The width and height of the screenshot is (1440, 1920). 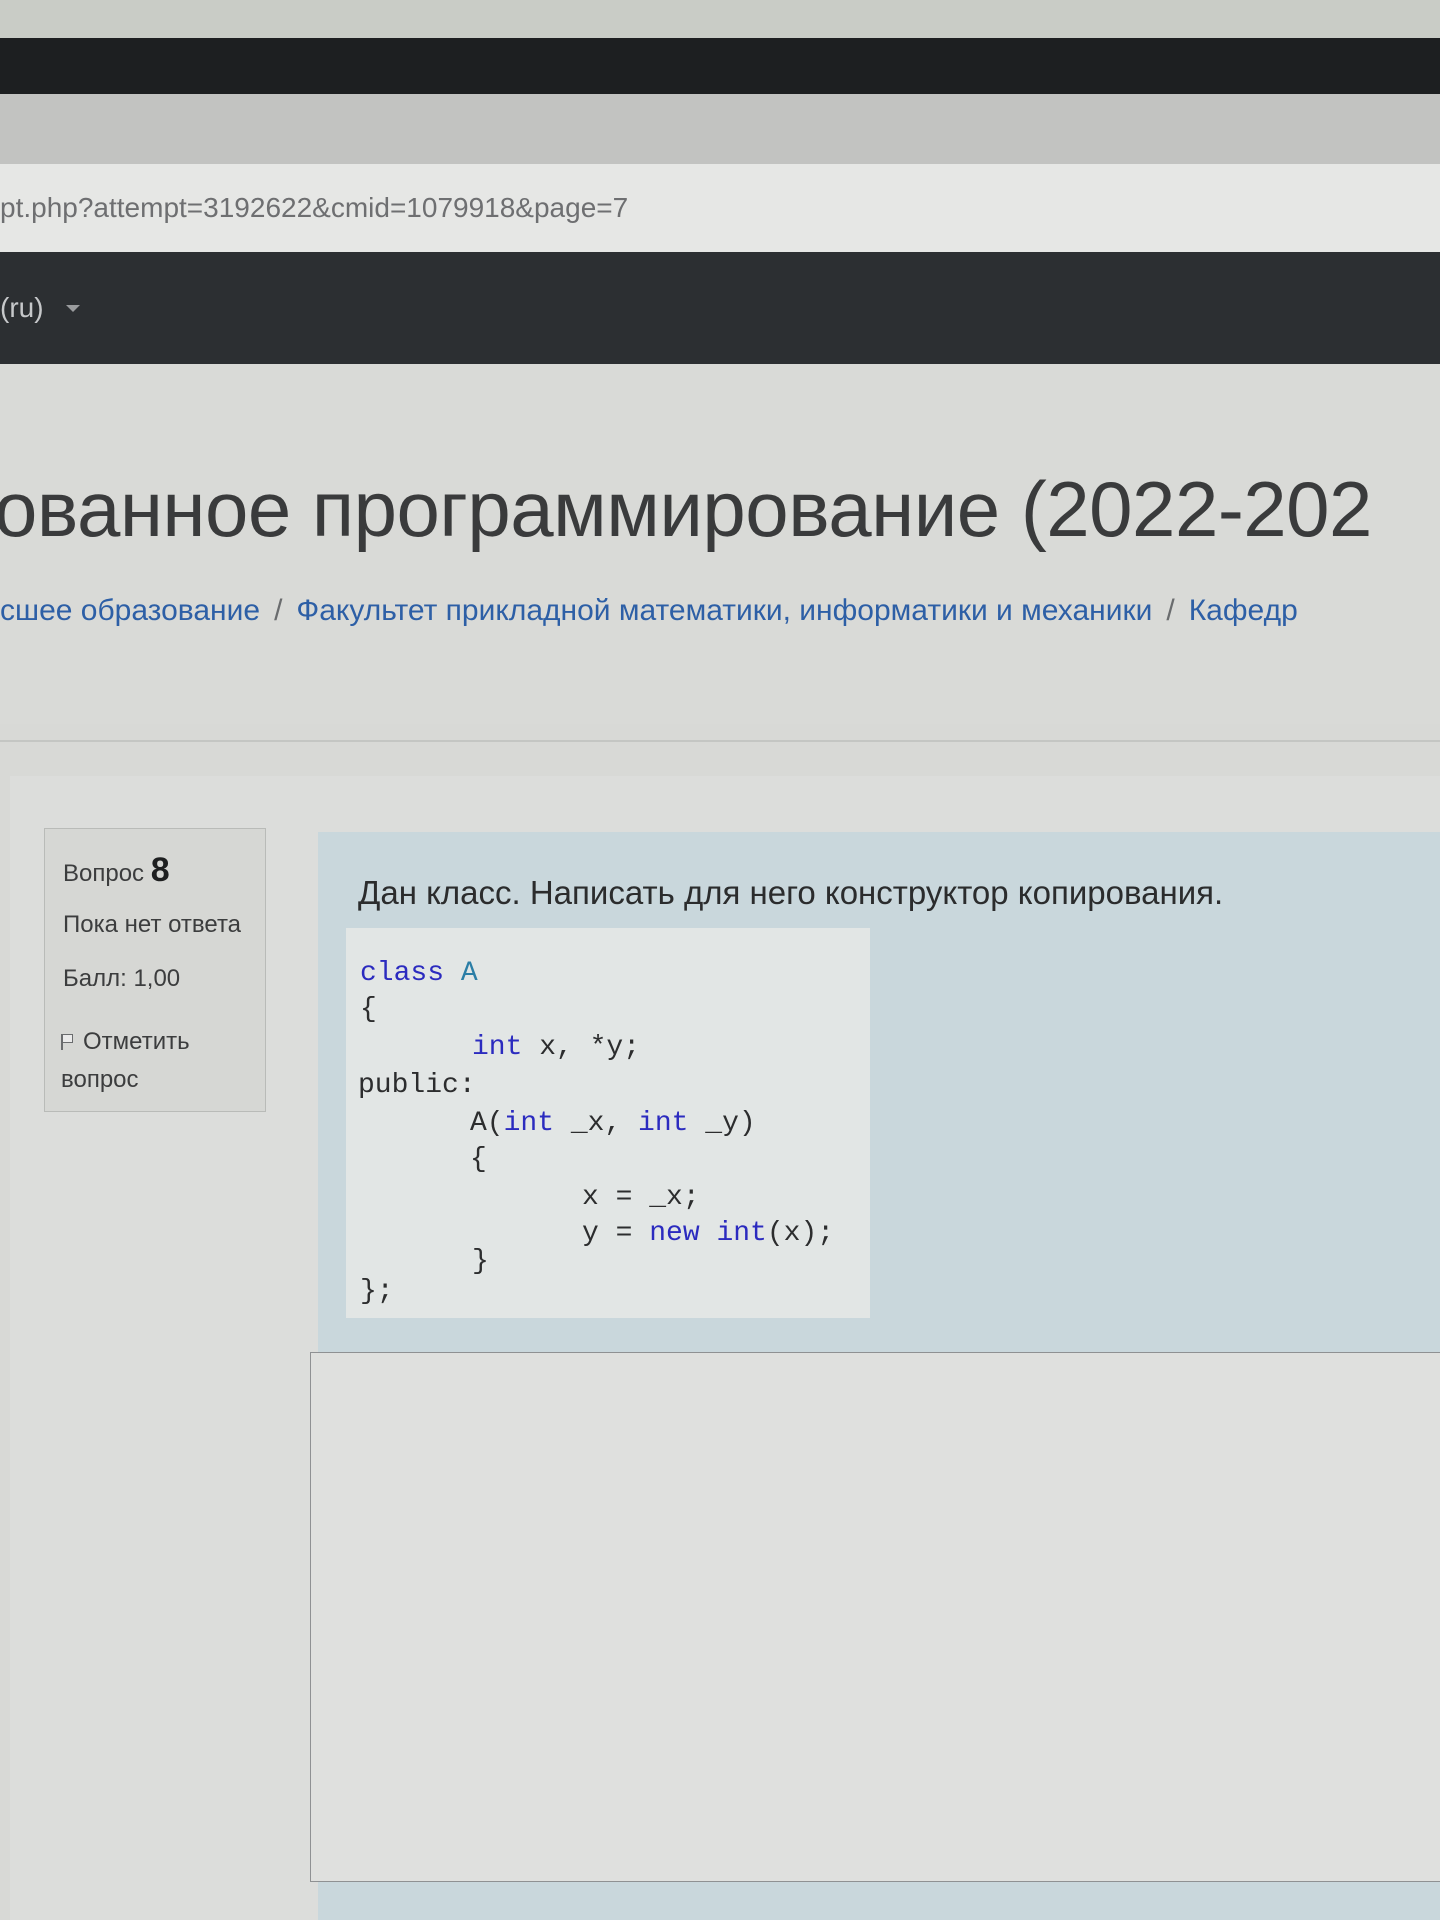 I want to click on screen-top-edge, so click(x=720, y=66).